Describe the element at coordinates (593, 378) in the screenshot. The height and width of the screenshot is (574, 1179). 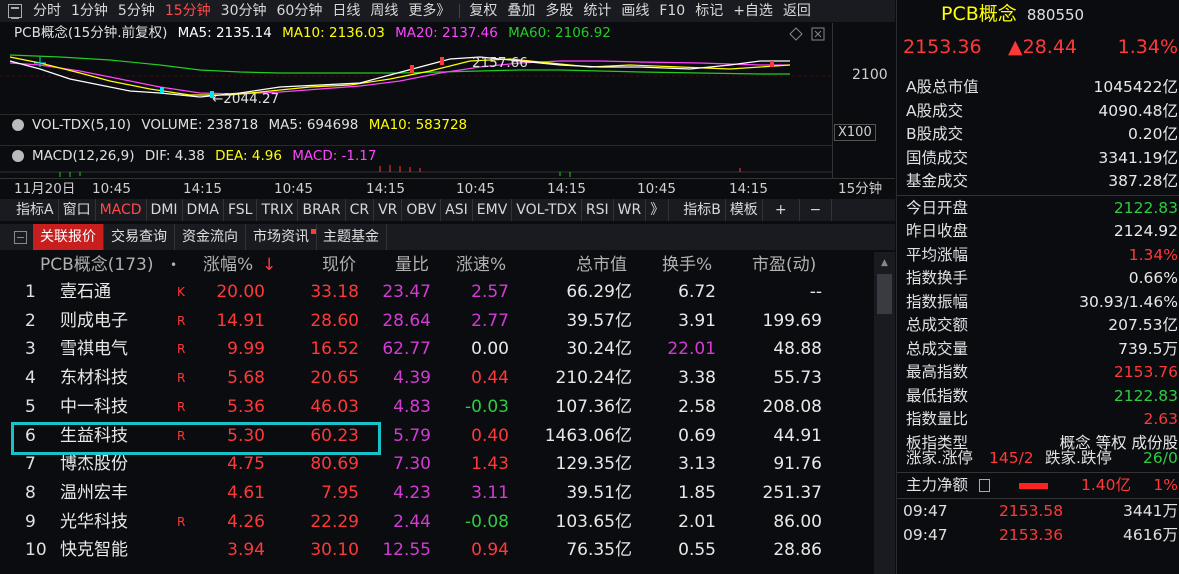
I see `cap-cell: 210.24亿` at that location.